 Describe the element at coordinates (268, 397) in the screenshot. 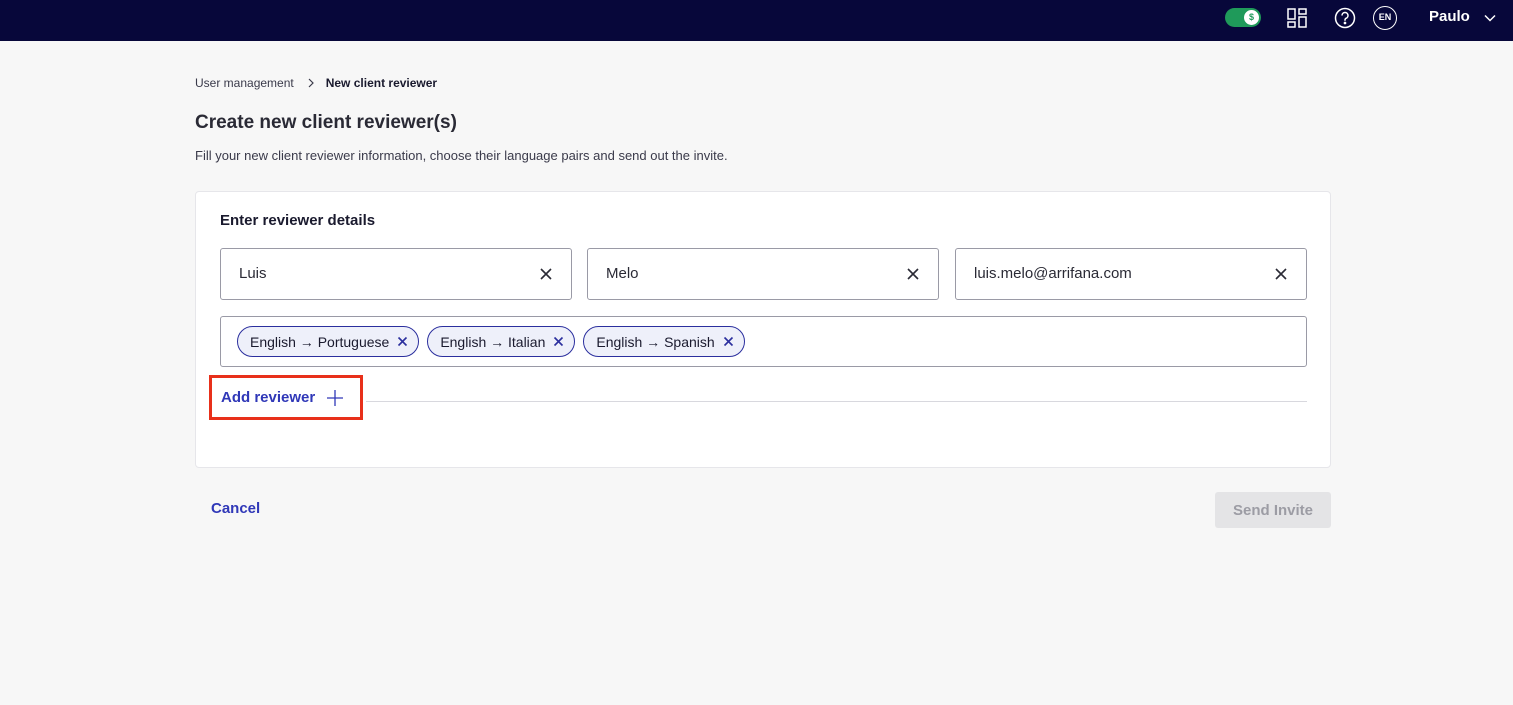

I see `add-reviewer-label: Add reviewer` at that location.